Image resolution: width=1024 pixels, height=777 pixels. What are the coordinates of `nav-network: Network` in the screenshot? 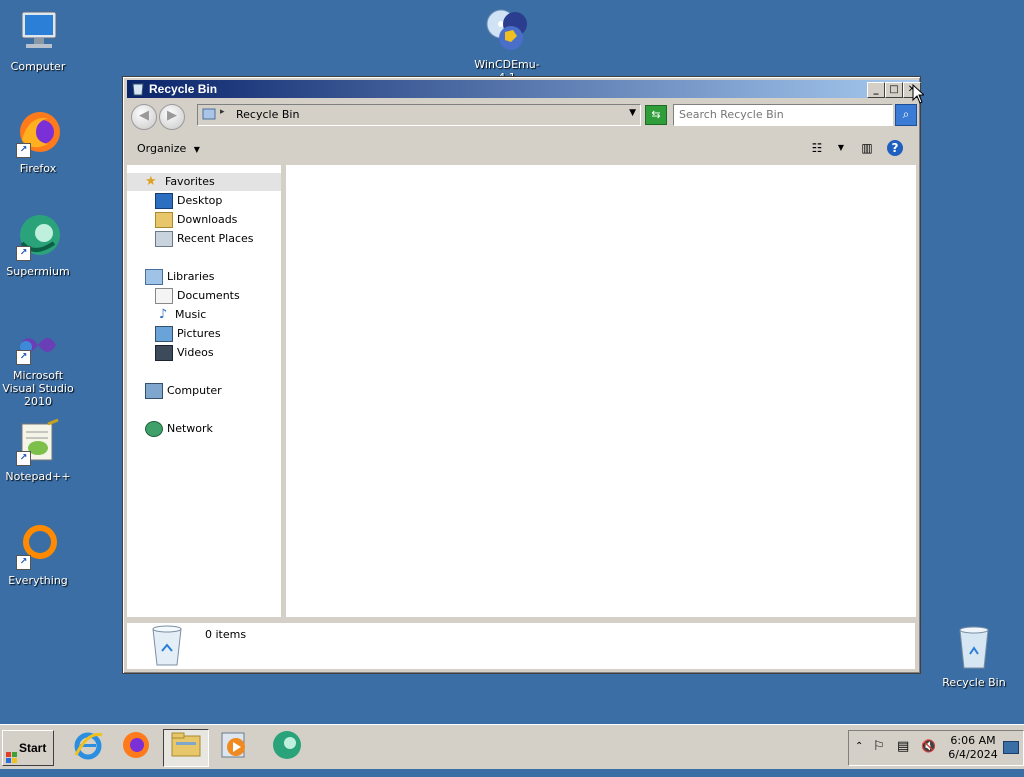 It's located at (179, 429).